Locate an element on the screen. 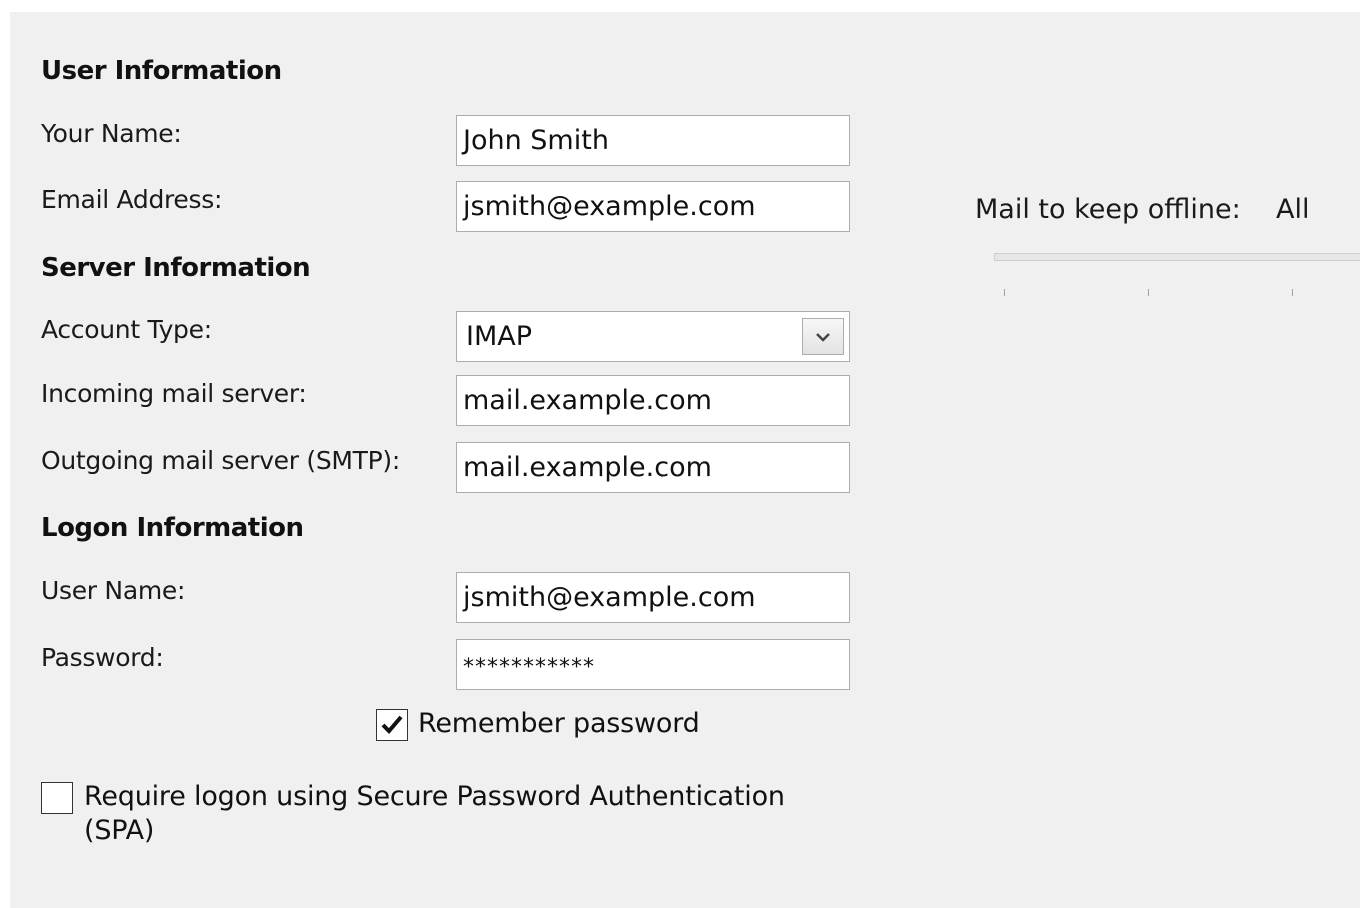 This screenshot has height=908, width=1360. spa-checkbox is located at coordinates (57, 798).